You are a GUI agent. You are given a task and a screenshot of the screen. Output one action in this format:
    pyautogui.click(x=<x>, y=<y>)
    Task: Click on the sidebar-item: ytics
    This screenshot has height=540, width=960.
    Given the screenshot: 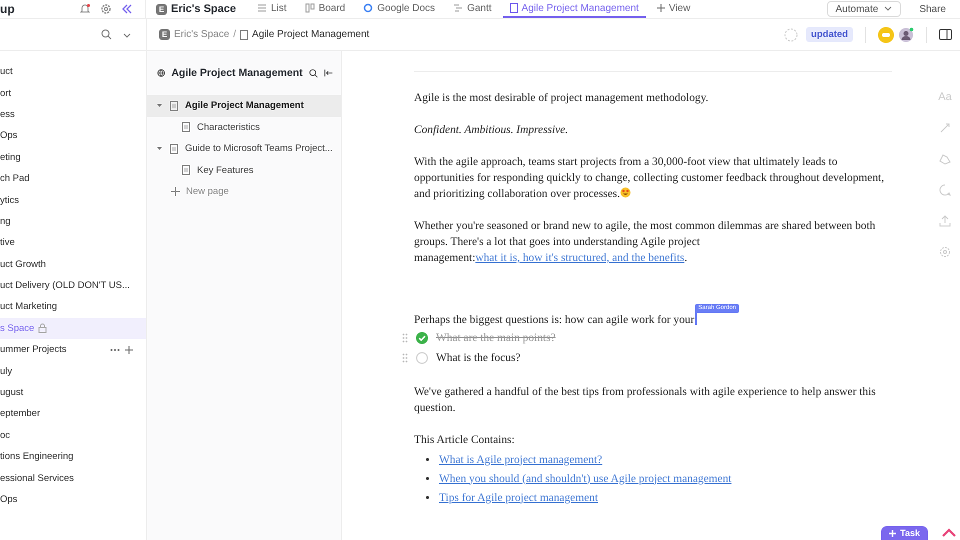 What is the action you would take?
    pyautogui.click(x=73, y=200)
    